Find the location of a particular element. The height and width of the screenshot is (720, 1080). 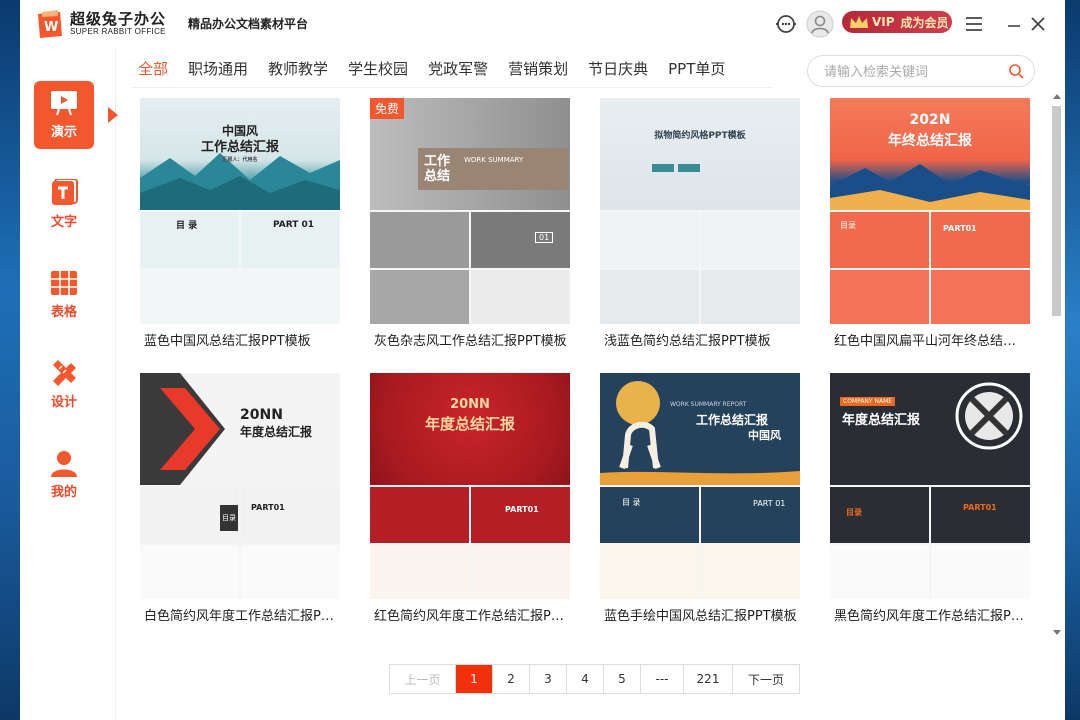

active-indicator is located at coordinates (113, 115).